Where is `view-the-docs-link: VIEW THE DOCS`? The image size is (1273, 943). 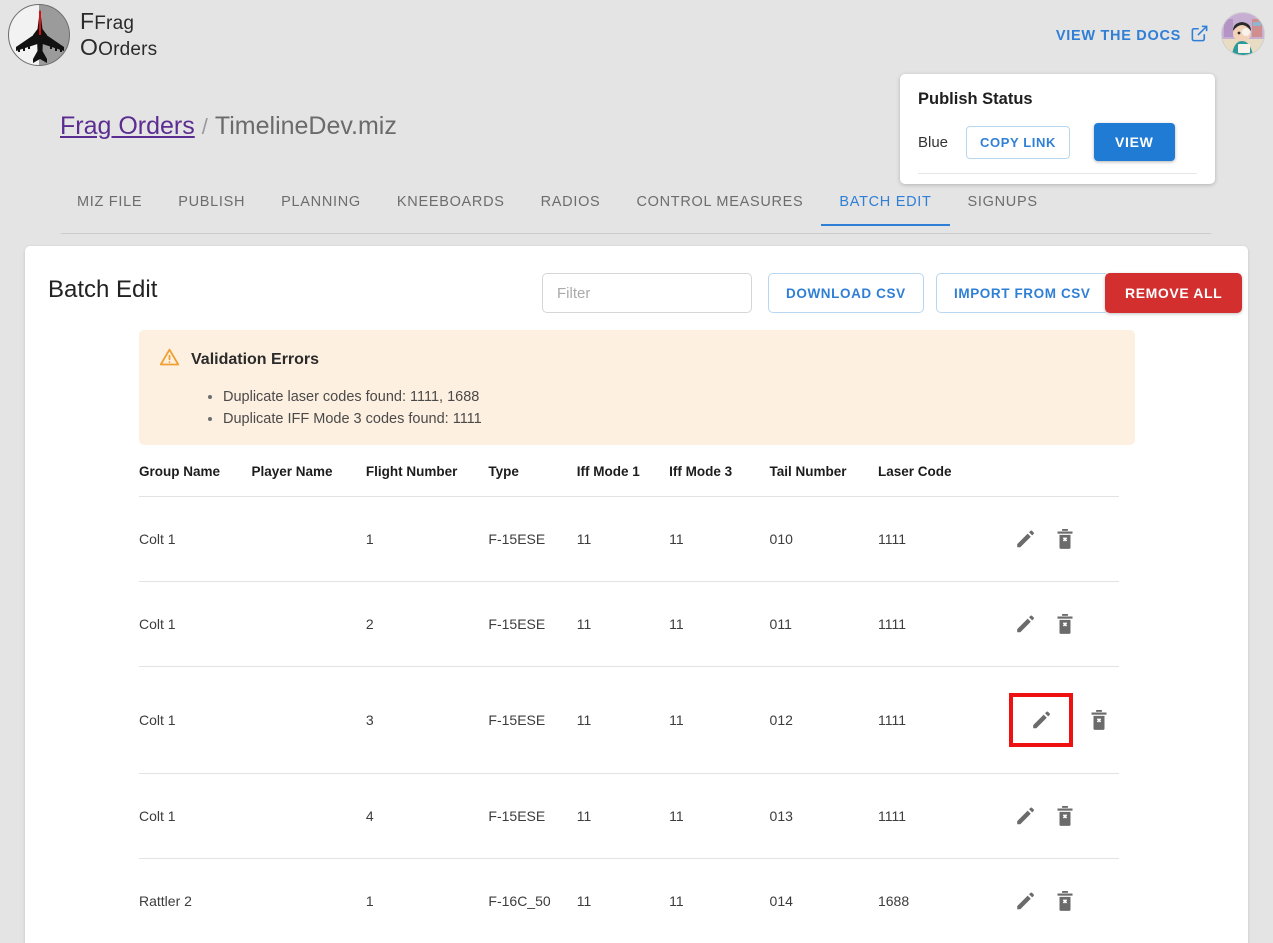
view-the-docs-link: VIEW THE DOCS is located at coordinates (1132, 35).